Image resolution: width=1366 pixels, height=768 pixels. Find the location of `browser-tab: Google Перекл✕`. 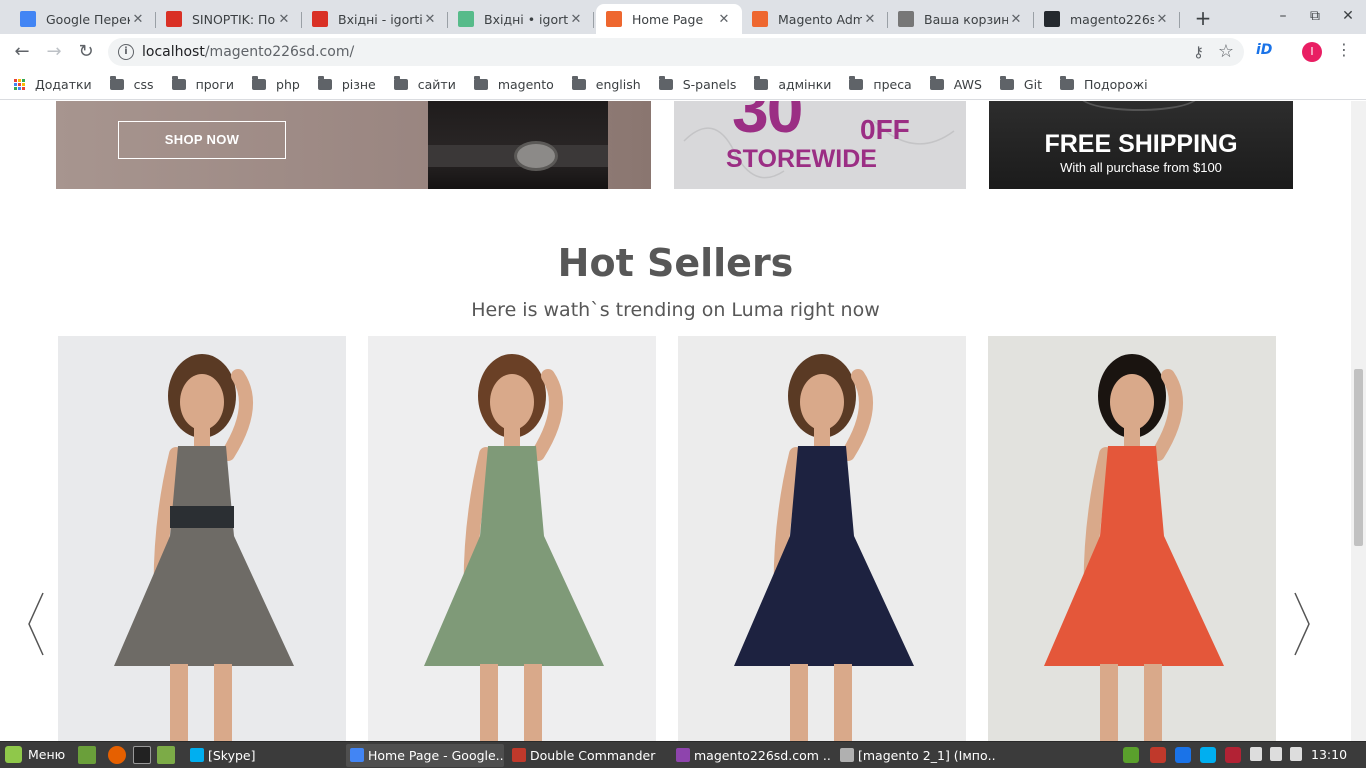

browser-tab: Google Перекл✕ is located at coordinates (83, 19).